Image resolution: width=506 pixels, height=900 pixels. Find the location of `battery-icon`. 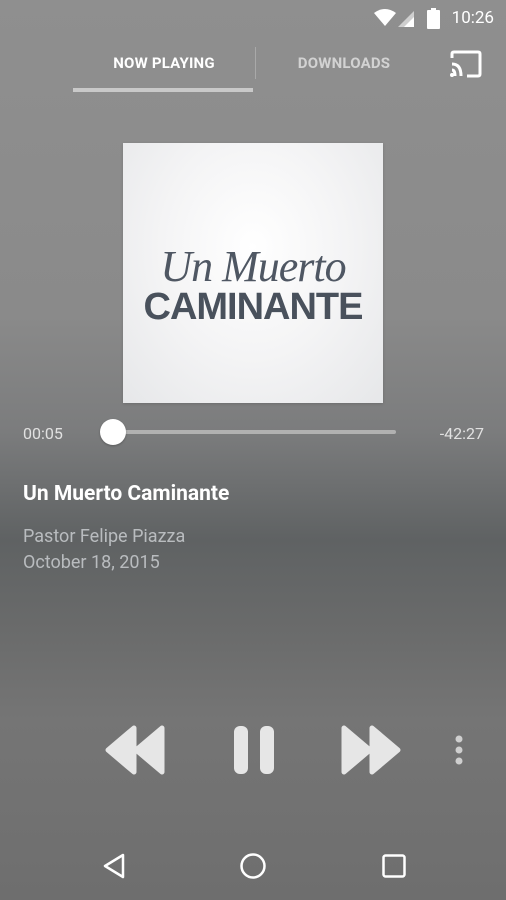

battery-icon is located at coordinates (433, 18).